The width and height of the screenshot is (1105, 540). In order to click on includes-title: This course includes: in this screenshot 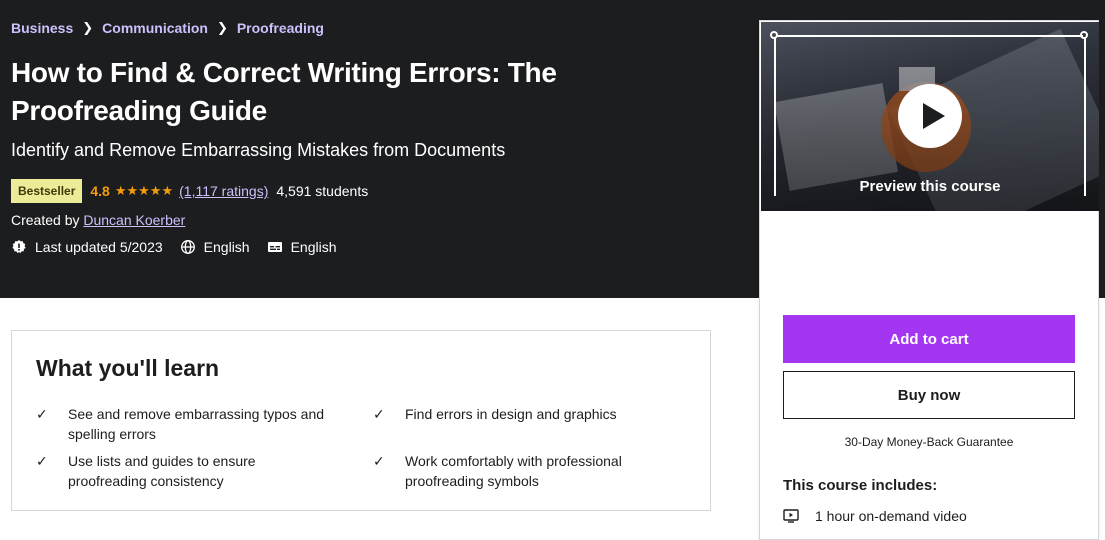, I will do `click(860, 485)`.